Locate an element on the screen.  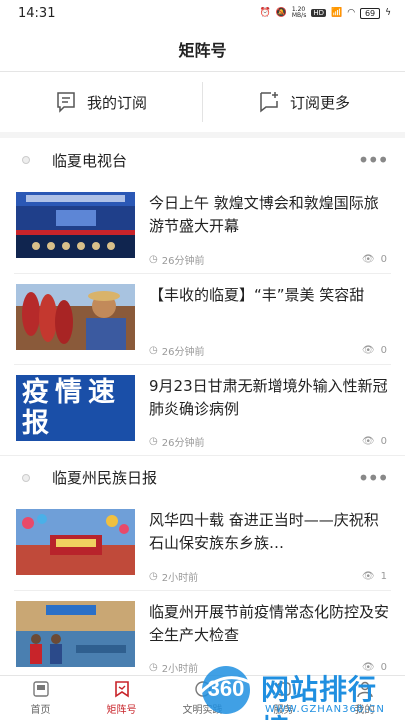
news-thumbnail: 疫情速报 is located at coordinates (75, 408).